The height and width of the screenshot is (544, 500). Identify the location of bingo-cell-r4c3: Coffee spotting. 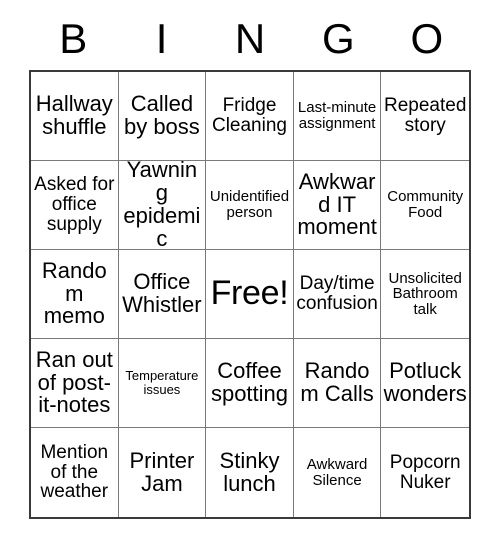
(250, 383).